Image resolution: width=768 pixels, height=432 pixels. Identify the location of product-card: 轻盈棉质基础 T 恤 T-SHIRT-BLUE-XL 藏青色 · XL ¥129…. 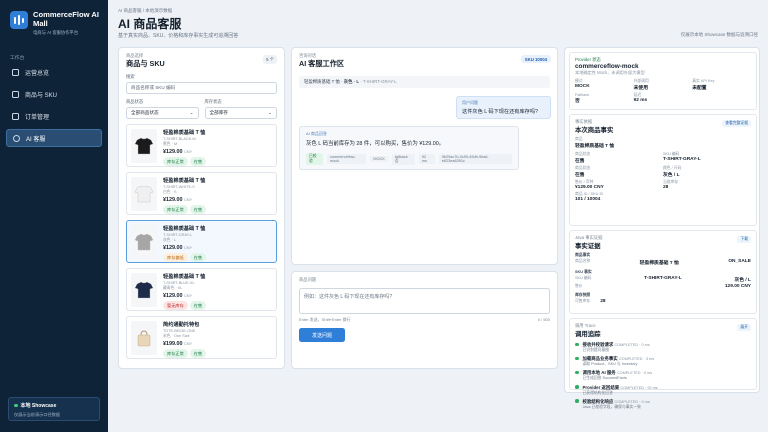
(201, 289).